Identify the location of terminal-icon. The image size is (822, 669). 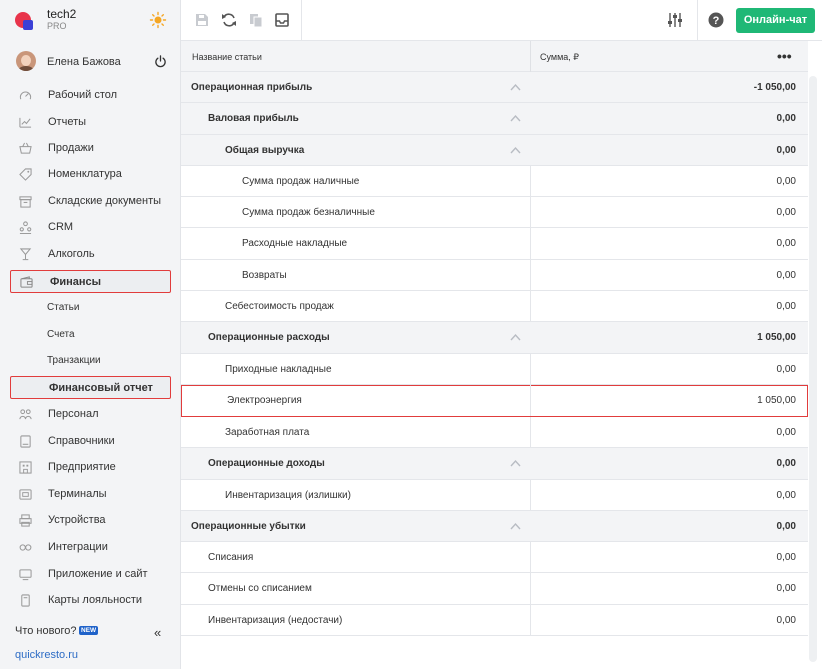
(25, 494).